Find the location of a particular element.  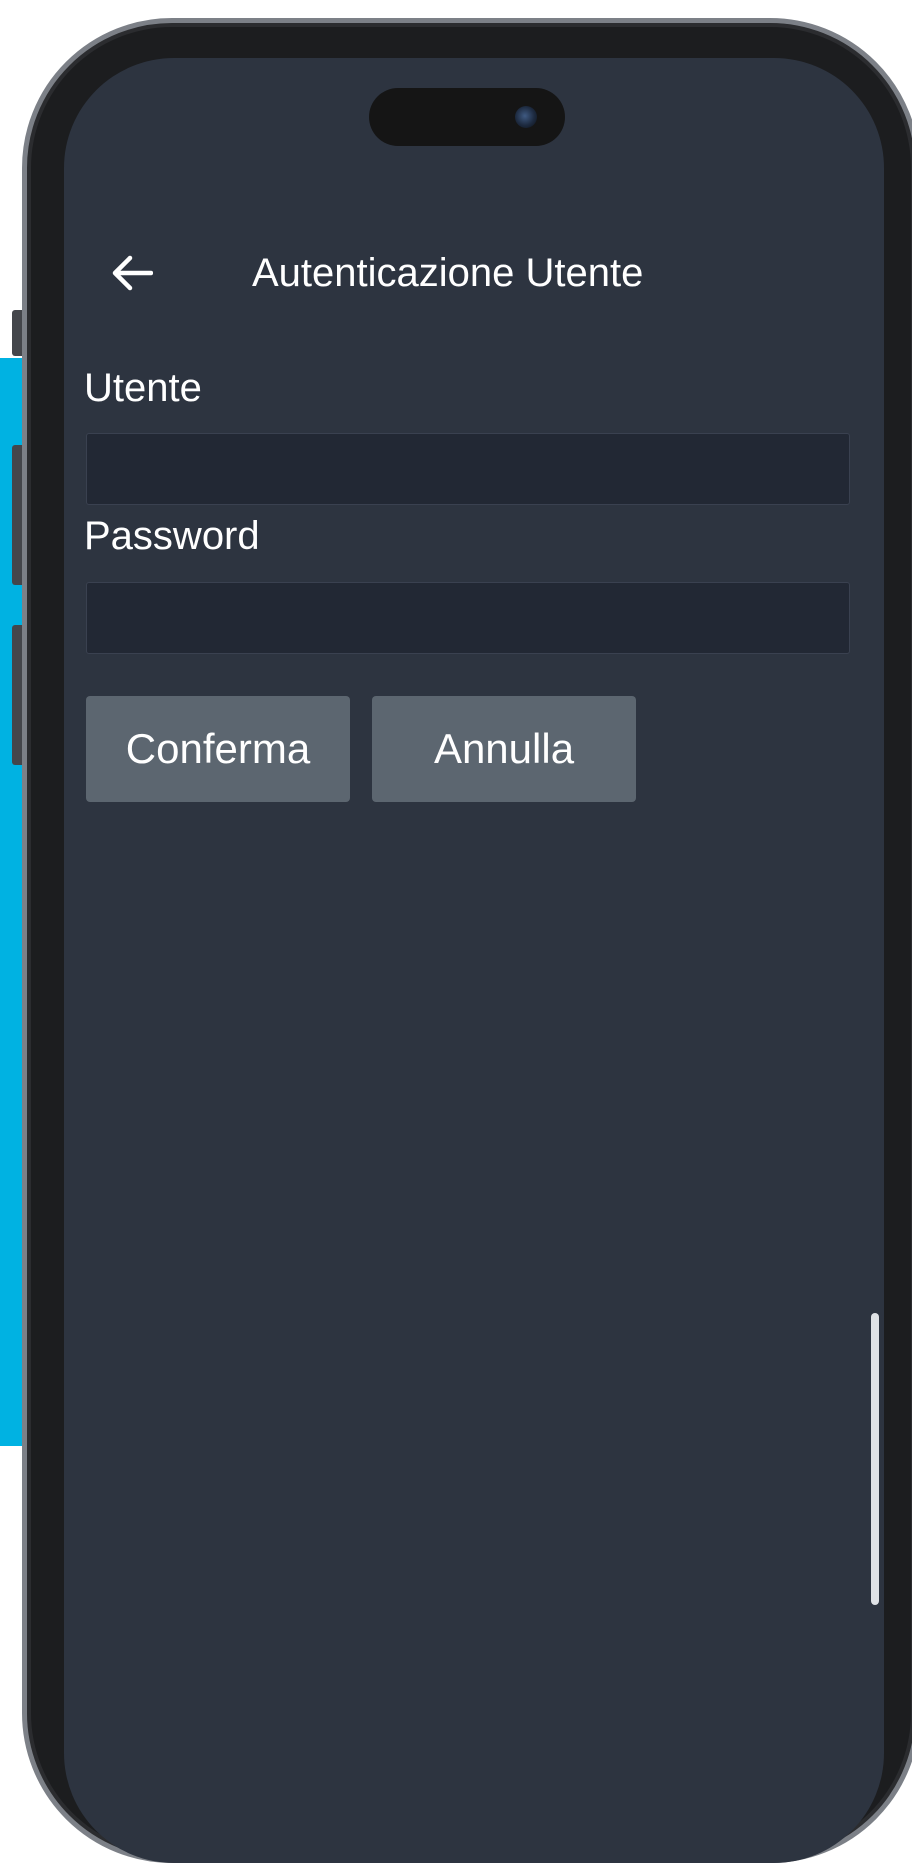

scrollbar-thumb is located at coordinates (875, 1459).